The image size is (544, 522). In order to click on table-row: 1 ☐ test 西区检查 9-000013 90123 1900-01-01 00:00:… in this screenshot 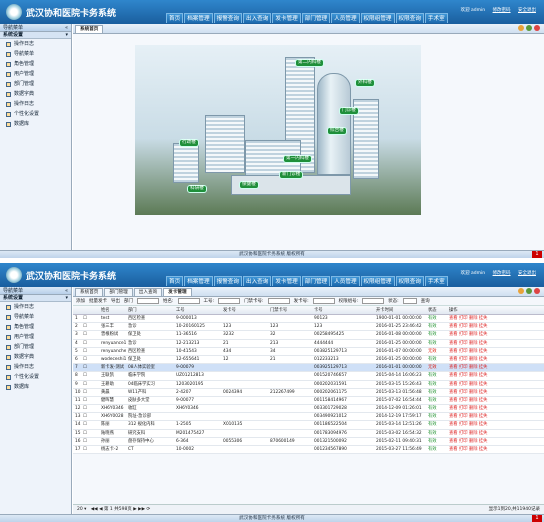, I will do `click(308, 319)`.